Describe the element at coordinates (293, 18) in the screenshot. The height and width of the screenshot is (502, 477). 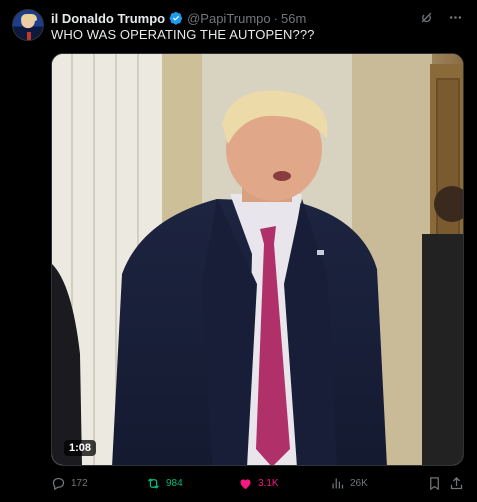
I see `timestamp: 56m` at that location.